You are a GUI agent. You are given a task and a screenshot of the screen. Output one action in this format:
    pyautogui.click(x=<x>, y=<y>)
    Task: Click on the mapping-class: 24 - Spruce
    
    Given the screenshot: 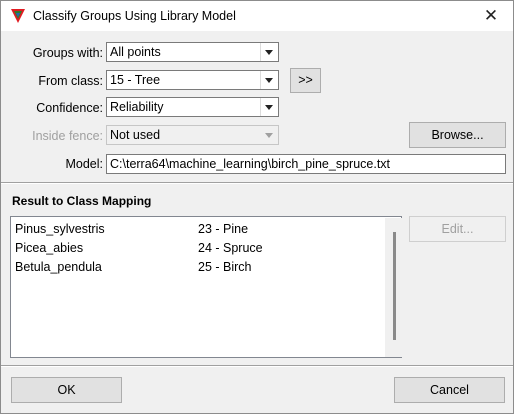 What is the action you would take?
    pyautogui.click(x=230, y=248)
    